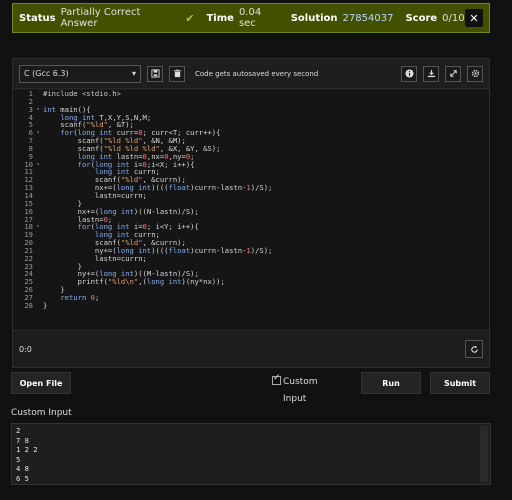  What do you see at coordinates (484, 454) in the screenshot?
I see `custom-input-scrollbar` at bounding box center [484, 454].